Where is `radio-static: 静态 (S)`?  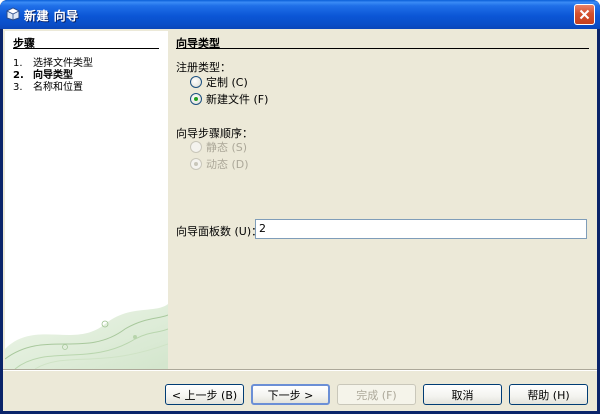
radio-static: 静态 (S) is located at coordinates (218, 147).